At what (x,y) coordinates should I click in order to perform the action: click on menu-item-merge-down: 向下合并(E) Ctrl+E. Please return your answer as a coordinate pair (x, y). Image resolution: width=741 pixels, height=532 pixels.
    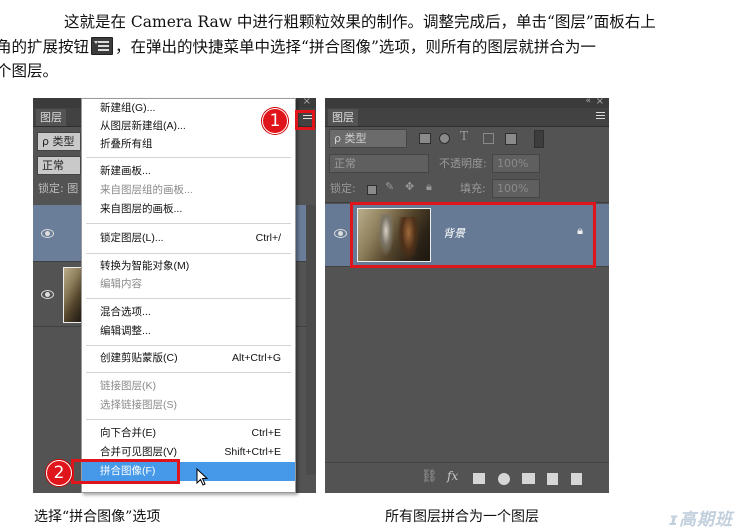
    Looking at the image, I should click on (188, 433).